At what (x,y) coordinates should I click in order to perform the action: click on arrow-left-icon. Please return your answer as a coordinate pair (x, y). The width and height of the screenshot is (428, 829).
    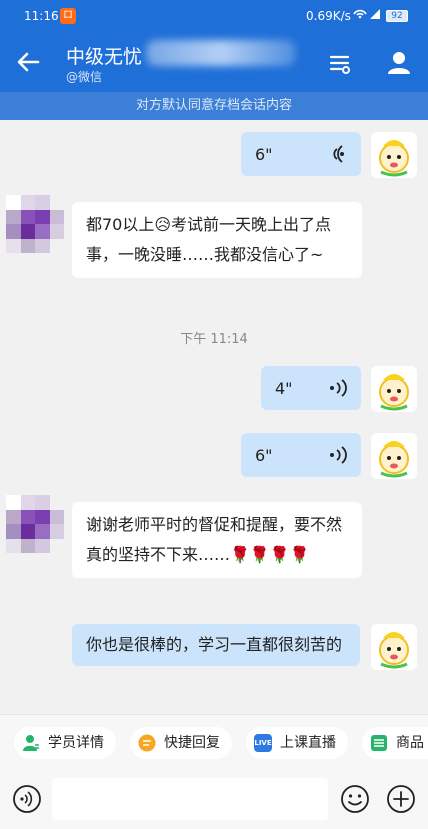
    Looking at the image, I should click on (28, 62).